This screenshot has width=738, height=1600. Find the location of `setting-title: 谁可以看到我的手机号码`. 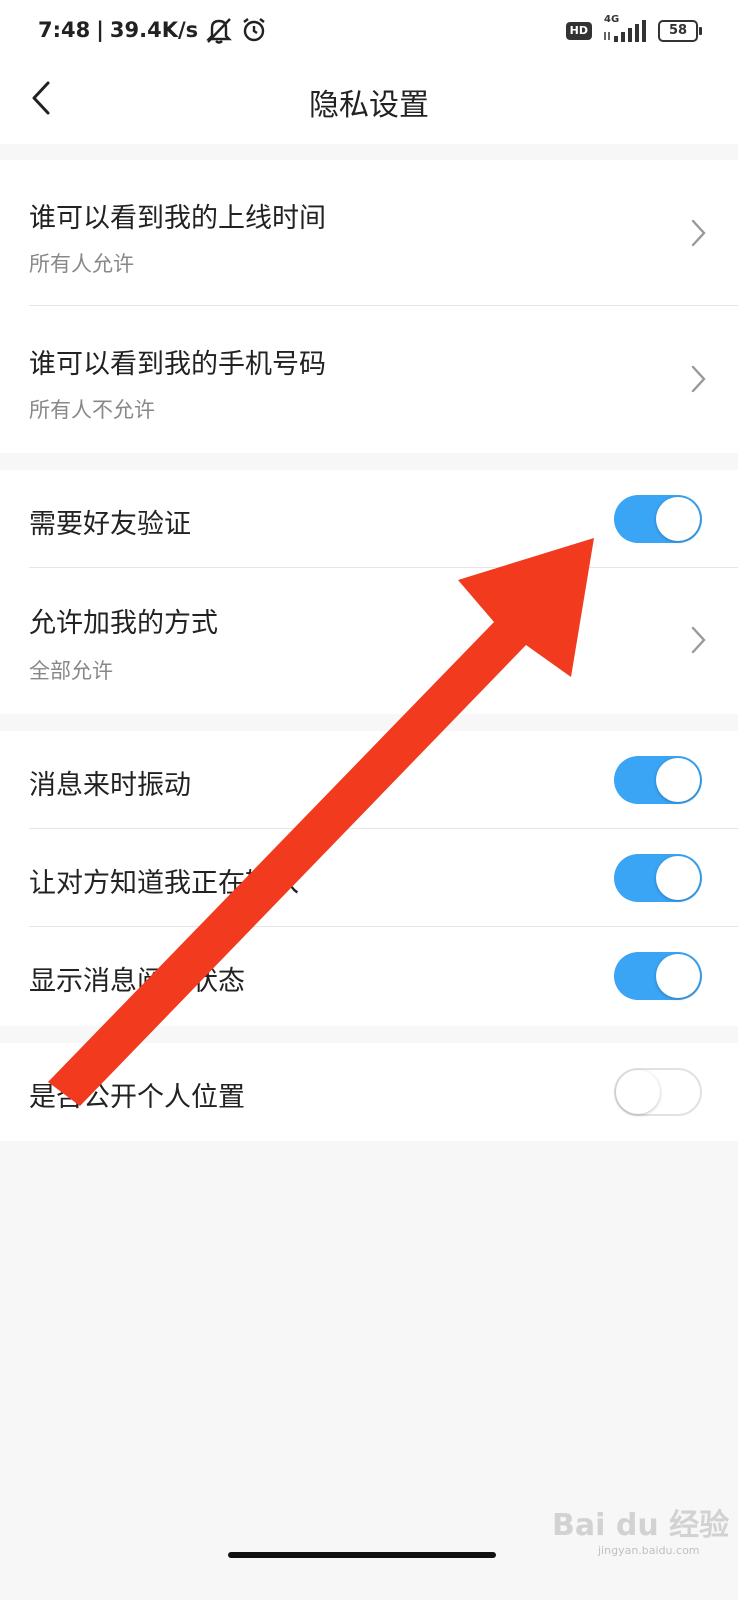

setting-title: 谁可以看到我的手机号码 is located at coordinates (177, 364).